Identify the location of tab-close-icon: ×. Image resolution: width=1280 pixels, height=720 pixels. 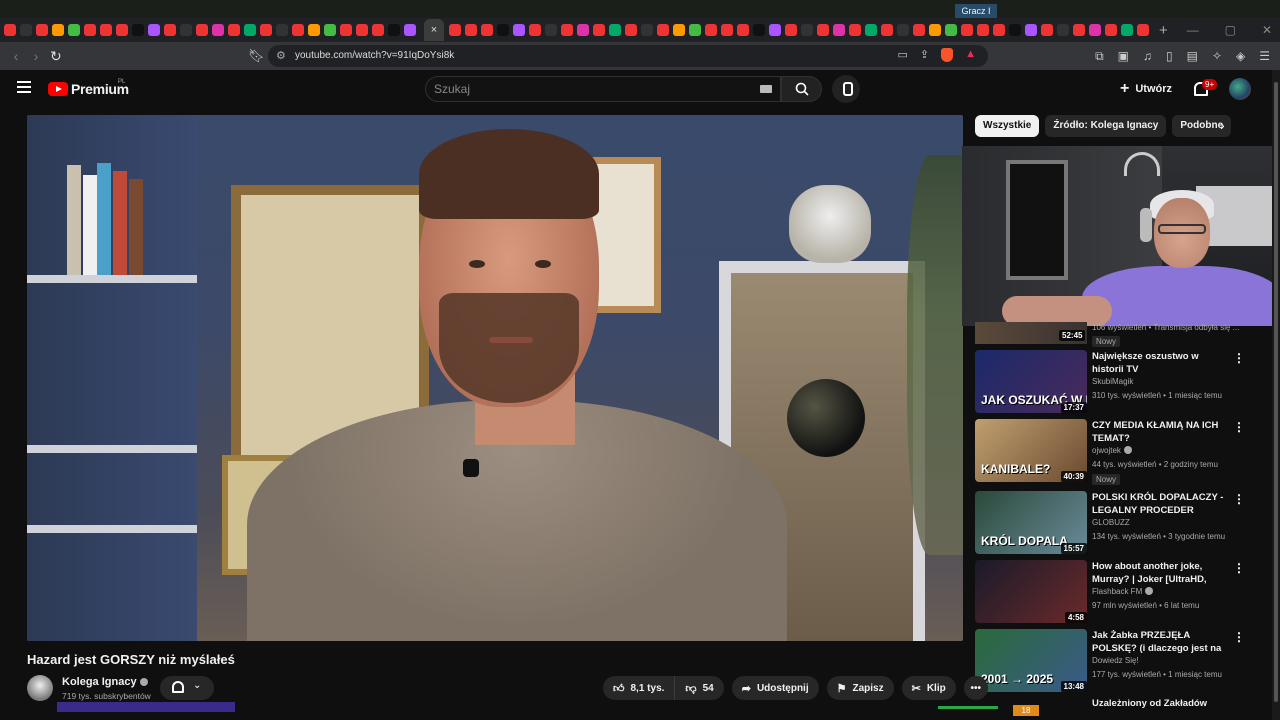
(434, 30).